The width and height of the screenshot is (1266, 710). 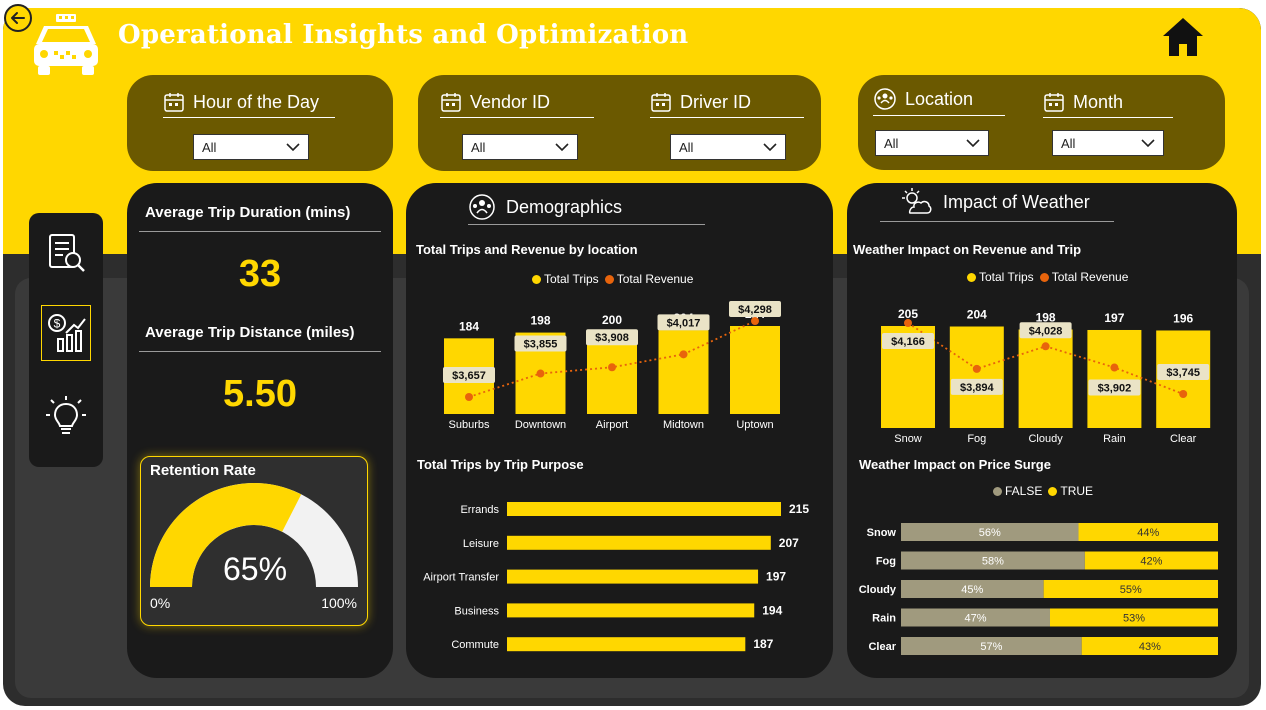 I want to click on legend-item: Total Revenue, so click(x=648, y=279).